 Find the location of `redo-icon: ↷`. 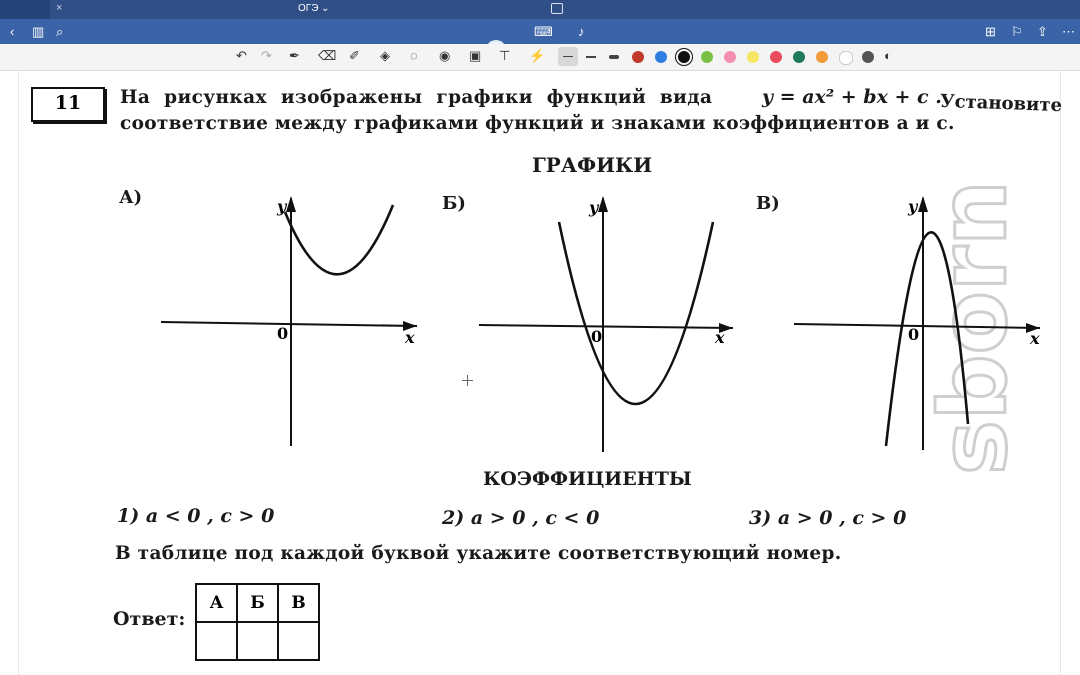

redo-icon: ↷ is located at coordinates (266, 56).